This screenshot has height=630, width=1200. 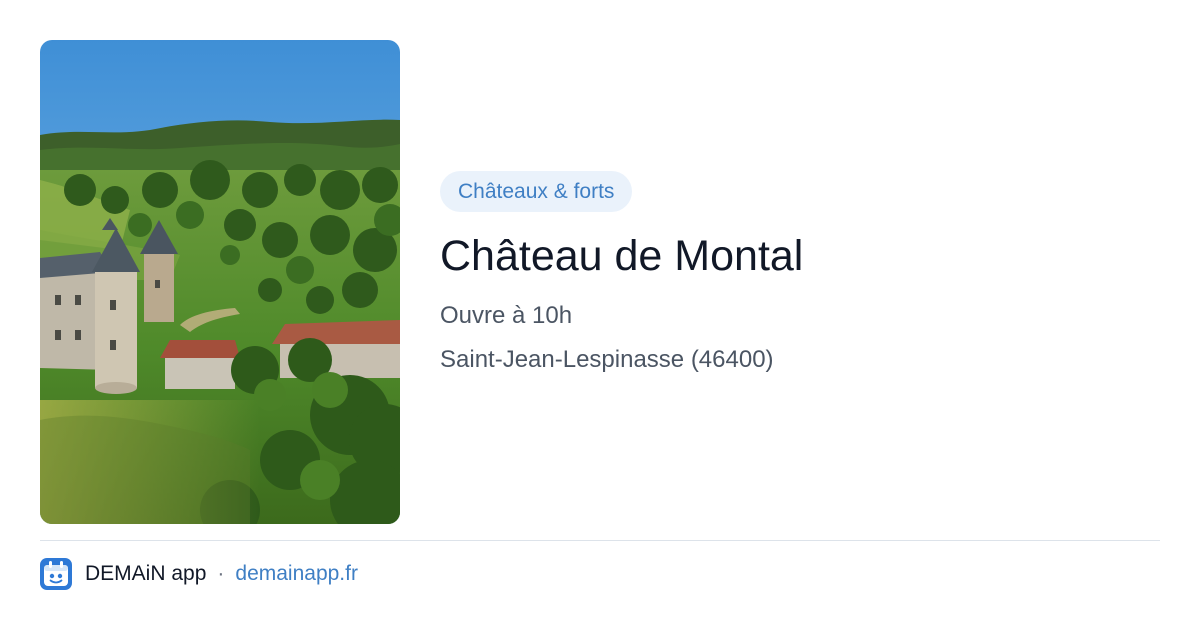 What do you see at coordinates (506, 315) in the screenshot?
I see `opening-hours: Ouvre à 10h` at bounding box center [506, 315].